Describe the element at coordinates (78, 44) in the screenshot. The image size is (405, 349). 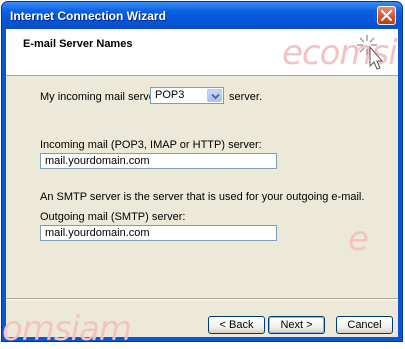
I see `page-title: E-mail Server Names` at that location.